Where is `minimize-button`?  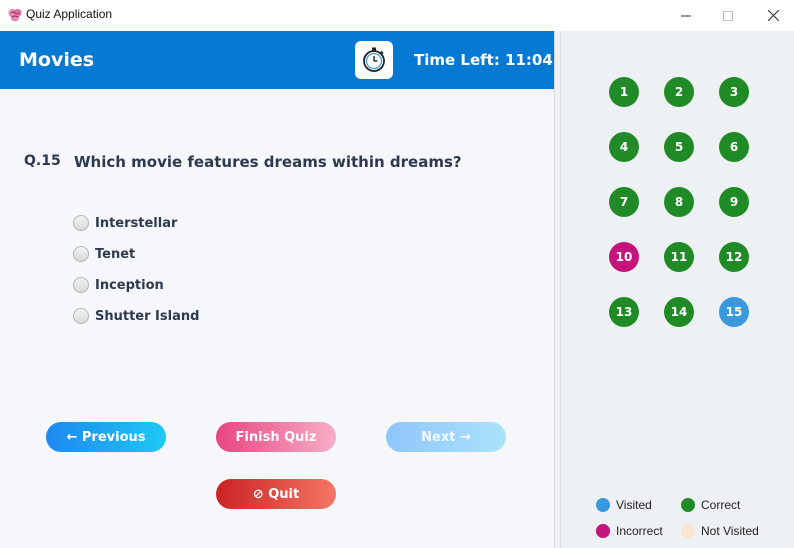 minimize-button is located at coordinates (686, 15).